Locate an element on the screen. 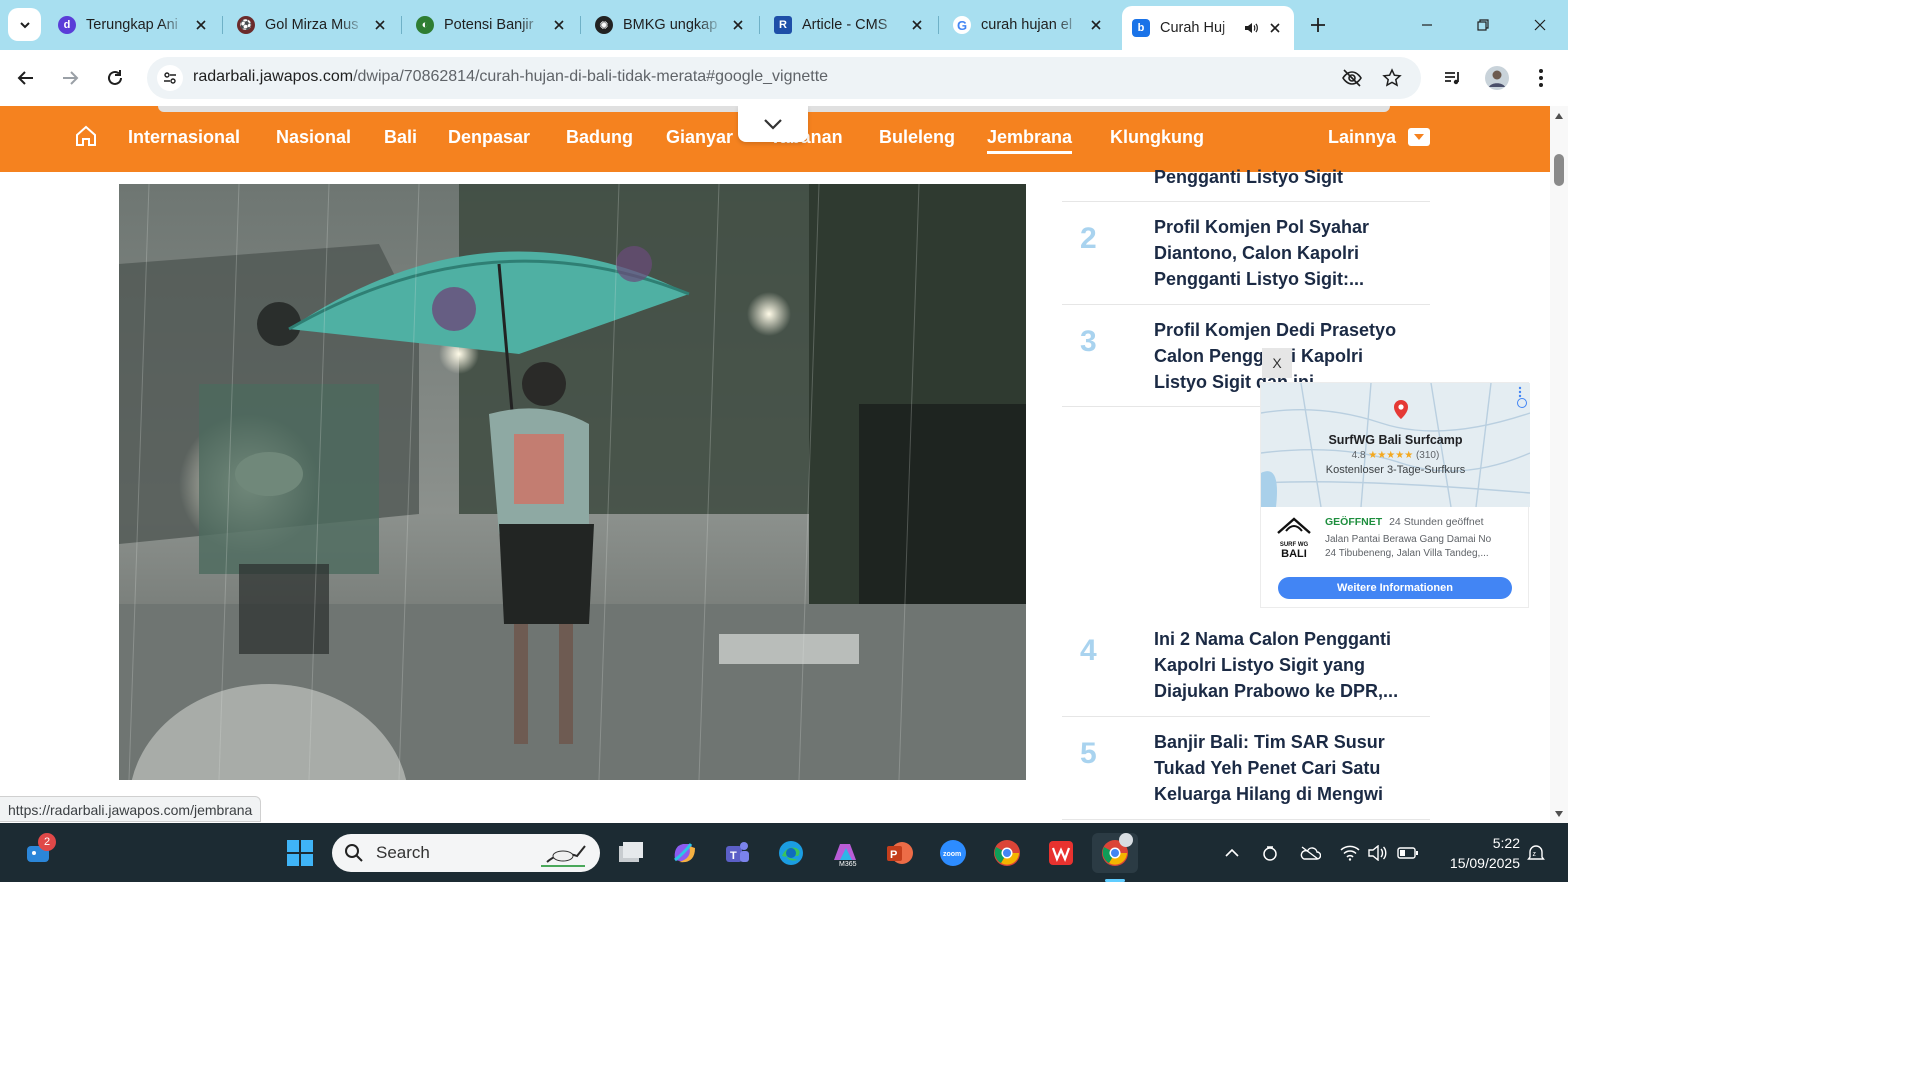 The image size is (1920, 1080). ad-stars: ★★★★★ is located at coordinates (1391, 455).